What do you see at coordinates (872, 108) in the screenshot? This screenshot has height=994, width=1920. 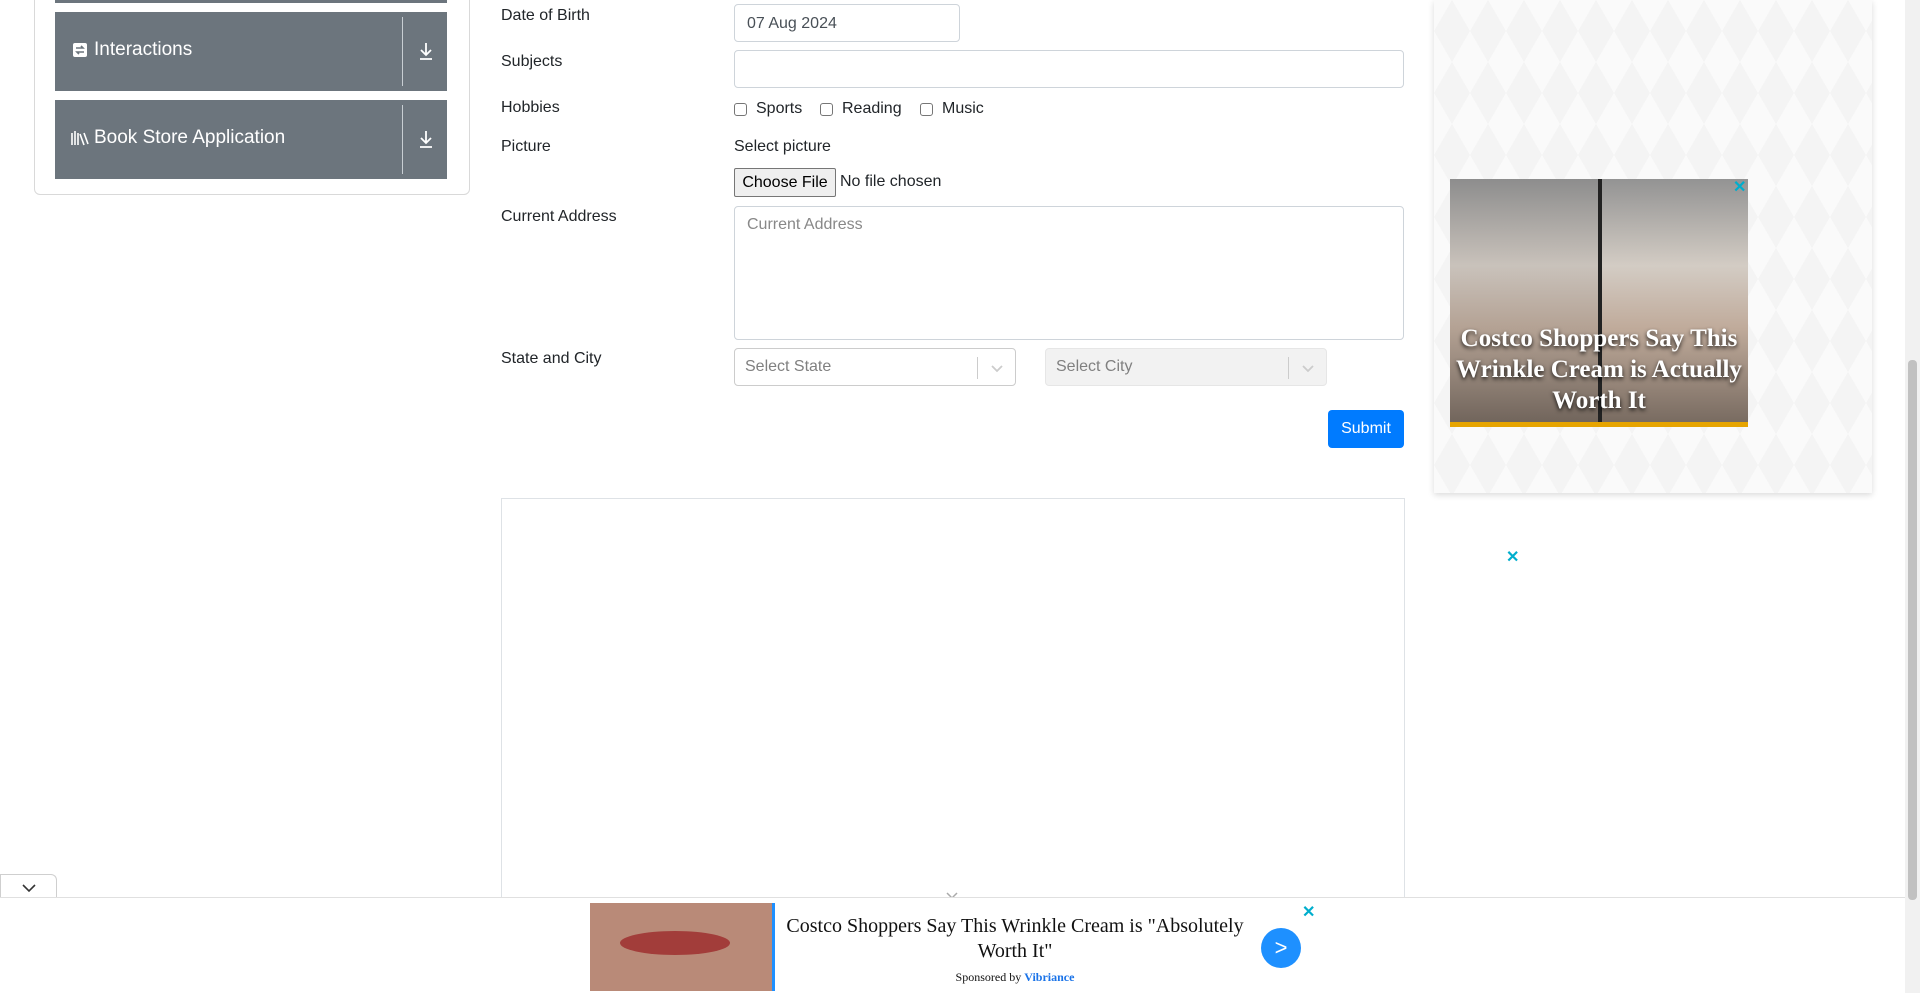 I see `hobby-label: Reading` at bounding box center [872, 108].